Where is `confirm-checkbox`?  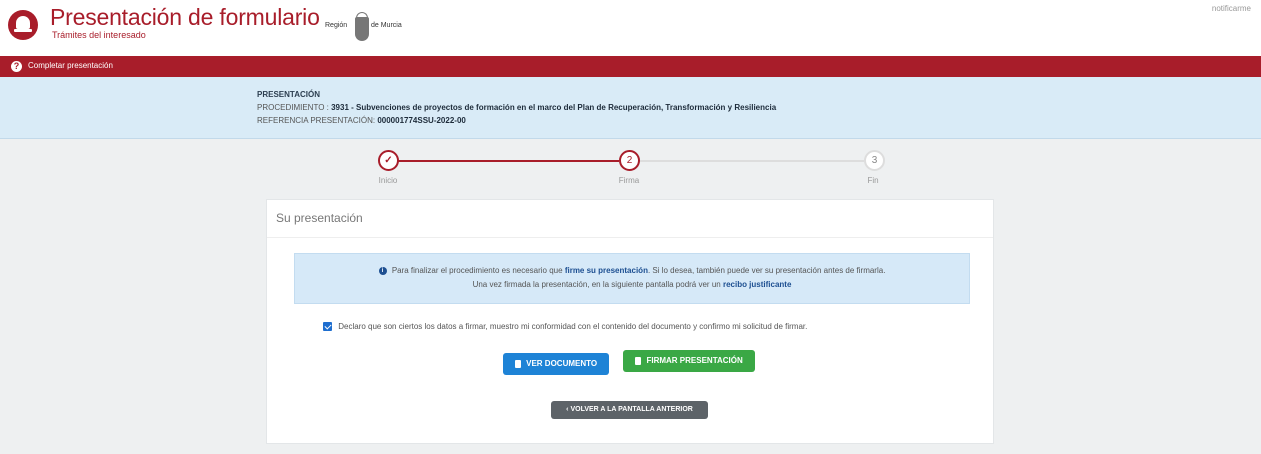
confirm-checkbox is located at coordinates (327, 327).